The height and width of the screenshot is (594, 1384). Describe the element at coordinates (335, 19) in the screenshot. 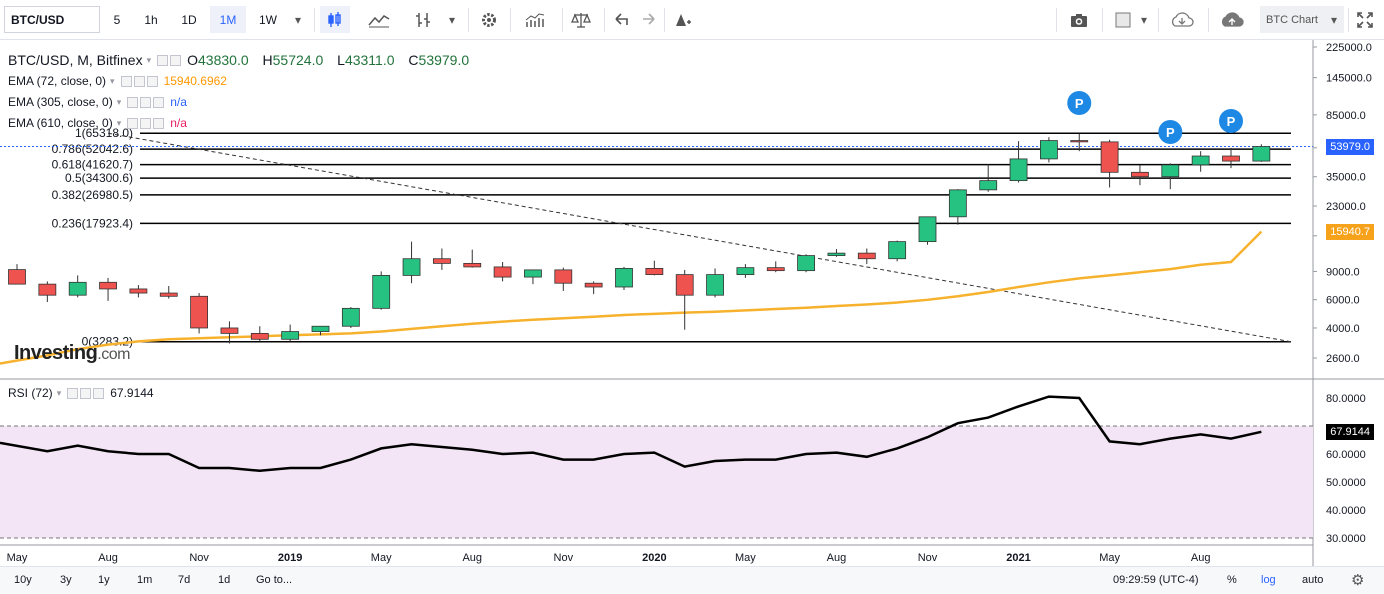

I see `candles-icon` at that location.